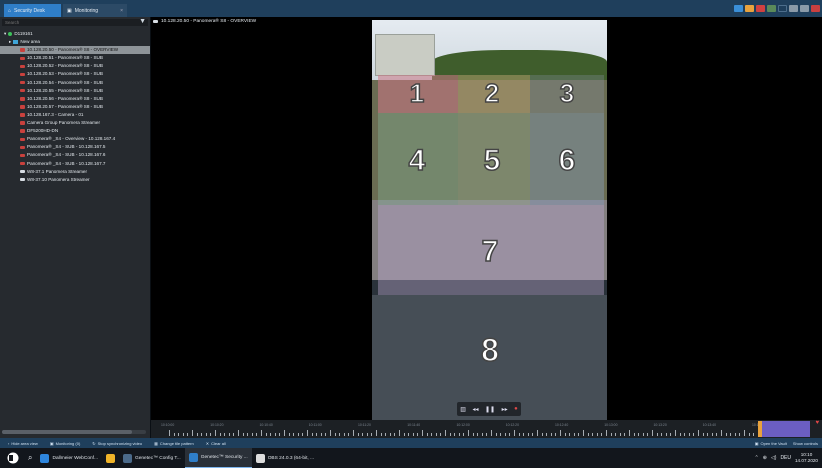  I want to click on tile-pattern-icon: ▥, so click(463, 409).